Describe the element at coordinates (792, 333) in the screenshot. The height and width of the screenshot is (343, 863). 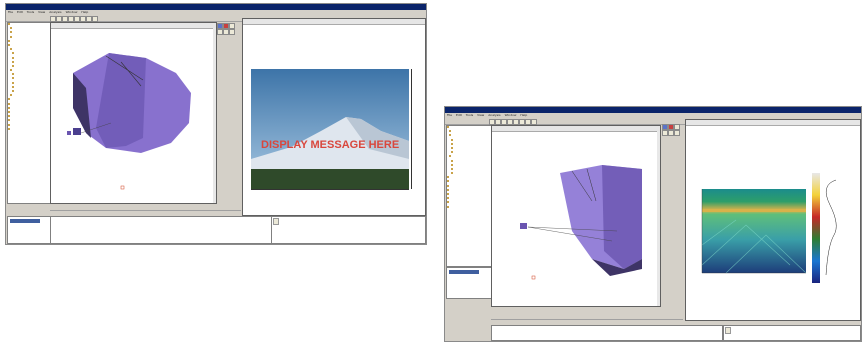
I see `right-properties-panel` at that location.